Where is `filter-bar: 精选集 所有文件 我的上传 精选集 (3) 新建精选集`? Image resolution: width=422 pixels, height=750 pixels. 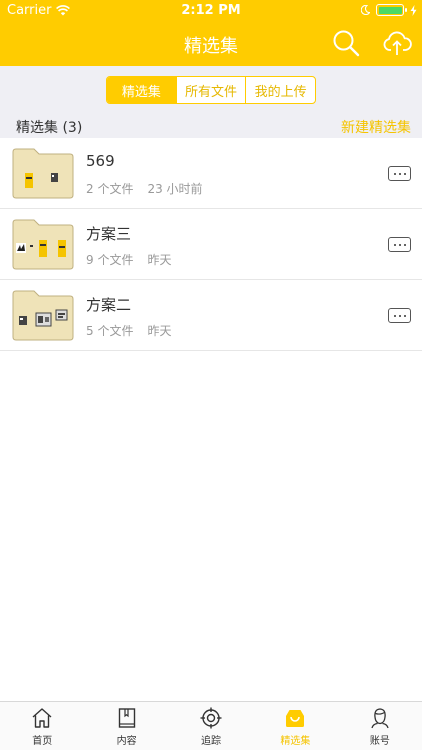
filter-bar: 精选集 所有文件 我的上传 精选集 (3) 新建精选集 is located at coordinates (211, 102).